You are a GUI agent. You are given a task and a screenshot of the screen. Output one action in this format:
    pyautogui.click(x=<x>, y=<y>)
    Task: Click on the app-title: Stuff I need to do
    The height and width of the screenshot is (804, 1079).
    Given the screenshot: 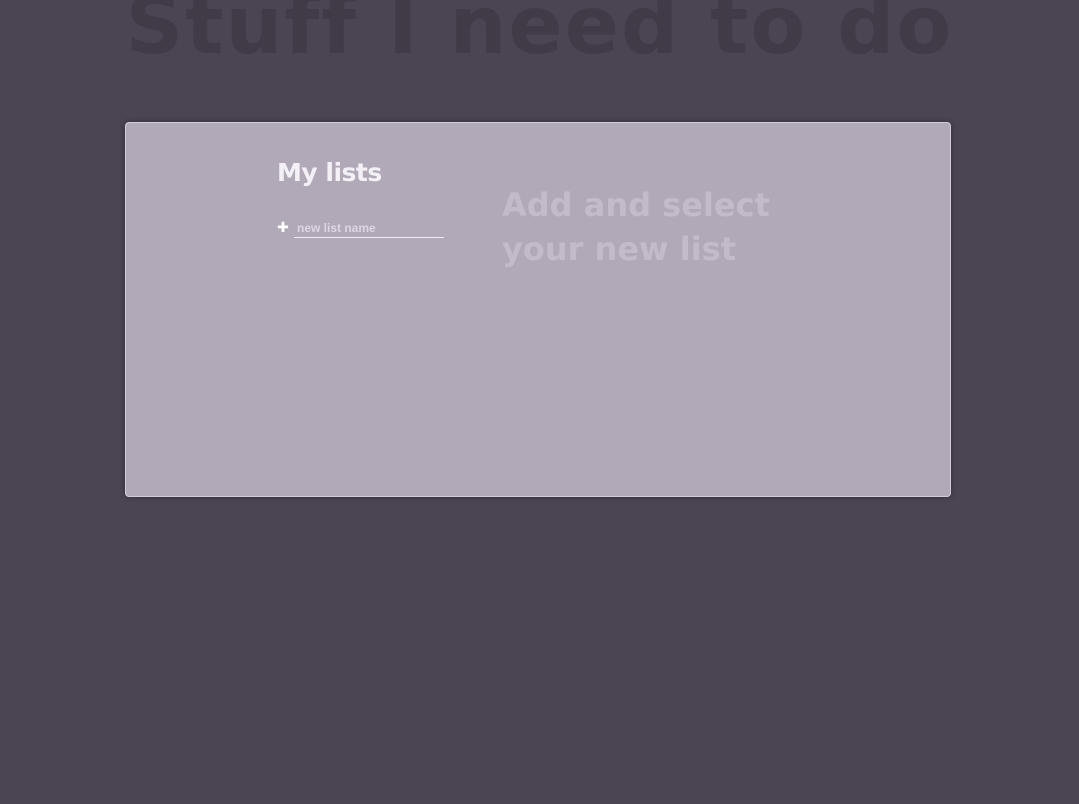 What is the action you would take?
    pyautogui.click(x=539, y=36)
    